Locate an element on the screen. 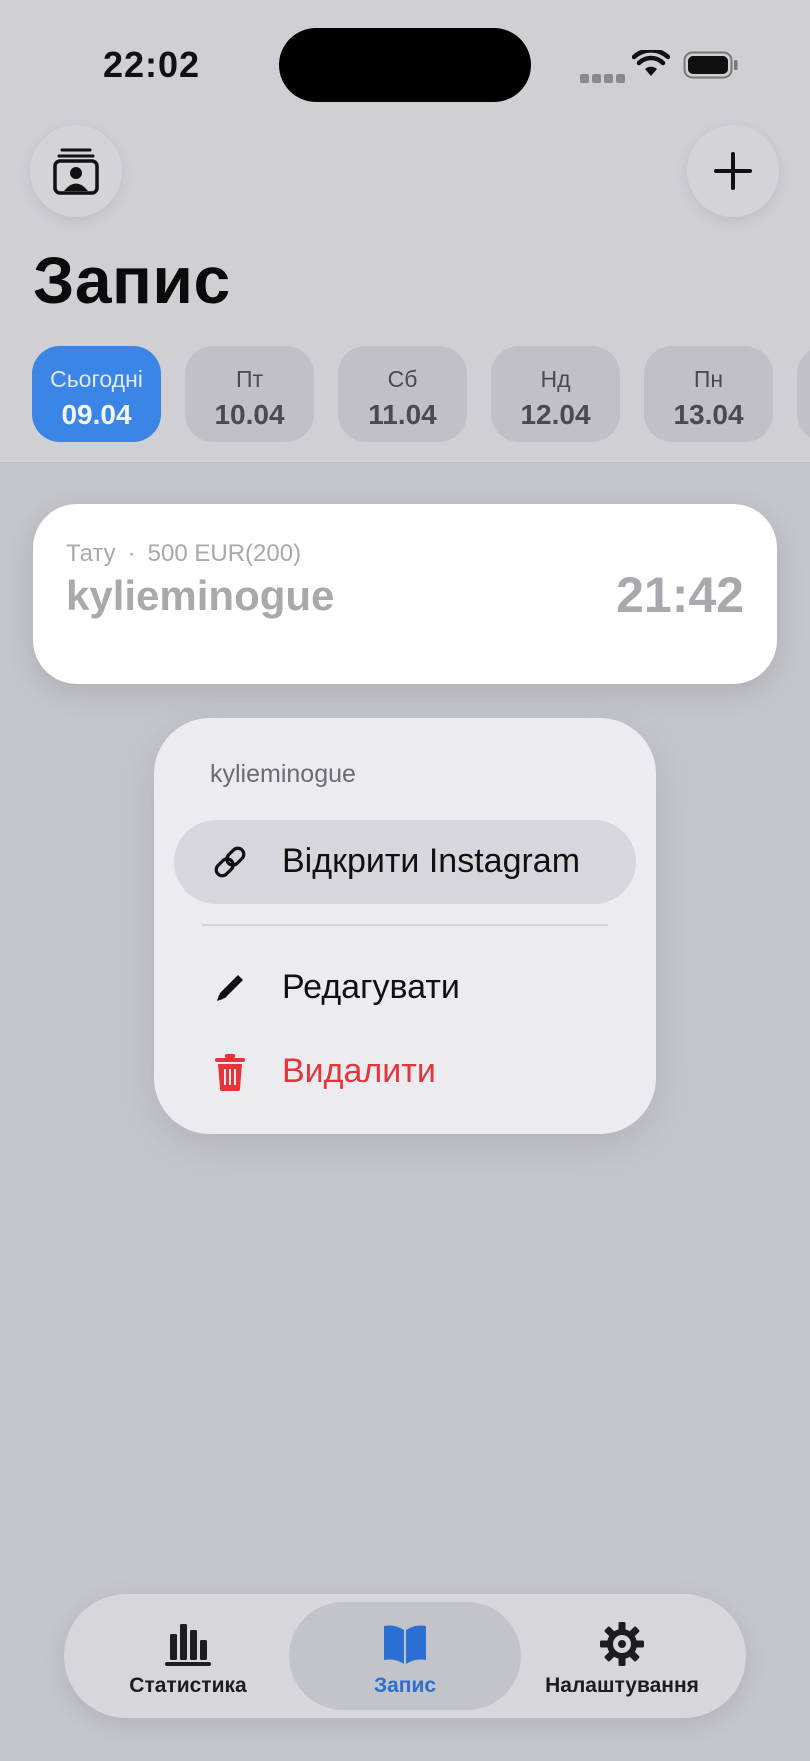 This screenshot has width=810, height=1761. tab-records: Запис is located at coordinates (405, 1656).